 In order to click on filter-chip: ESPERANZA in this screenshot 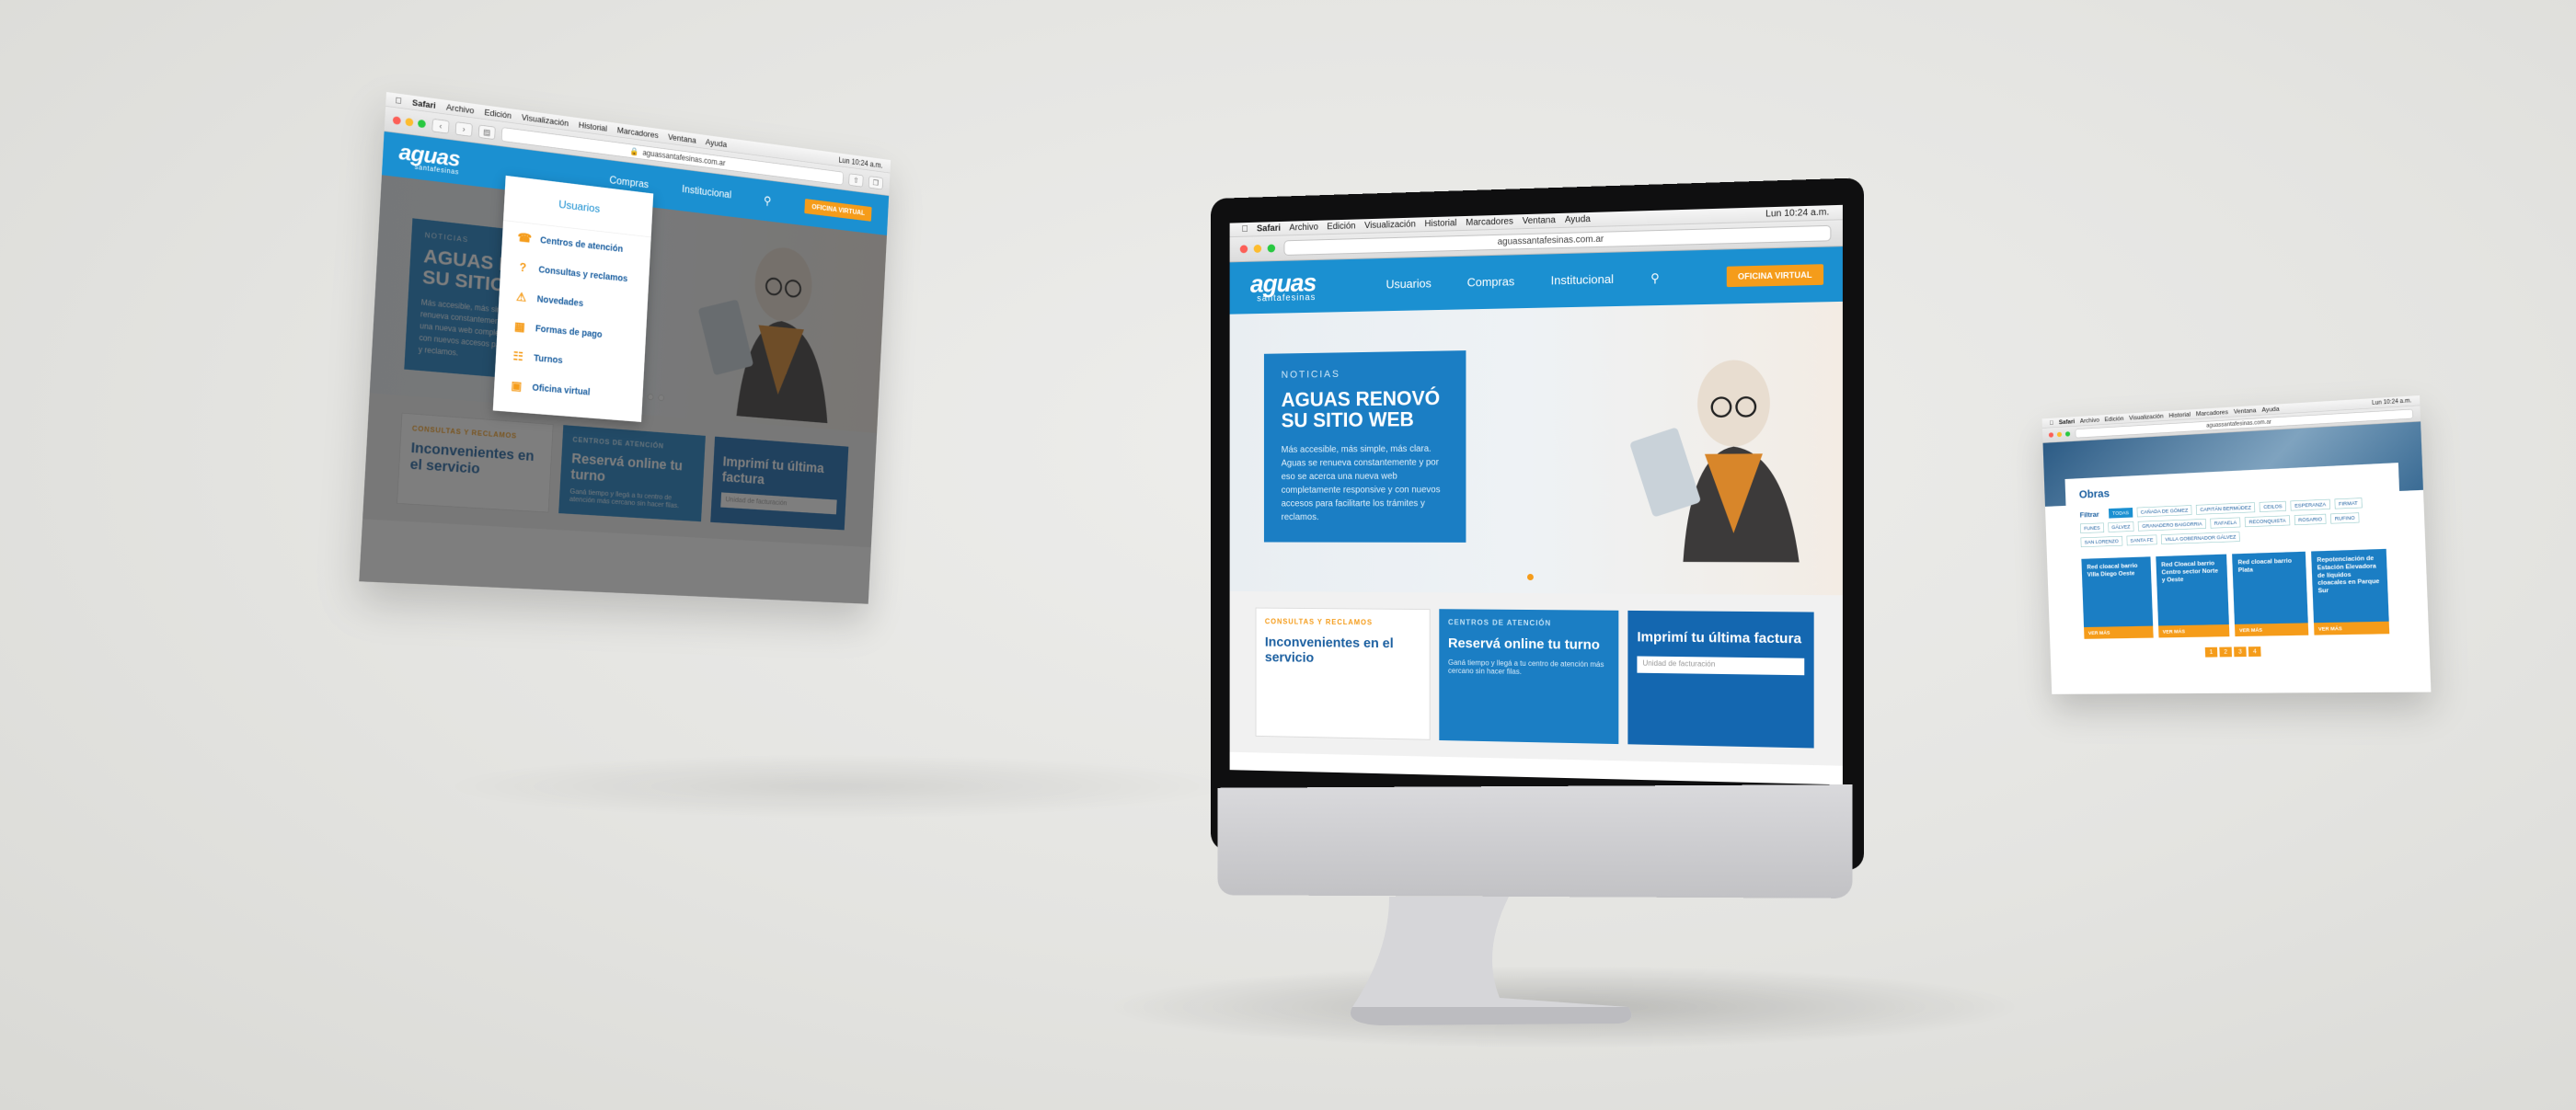, I will do `click(2310, 504)`.